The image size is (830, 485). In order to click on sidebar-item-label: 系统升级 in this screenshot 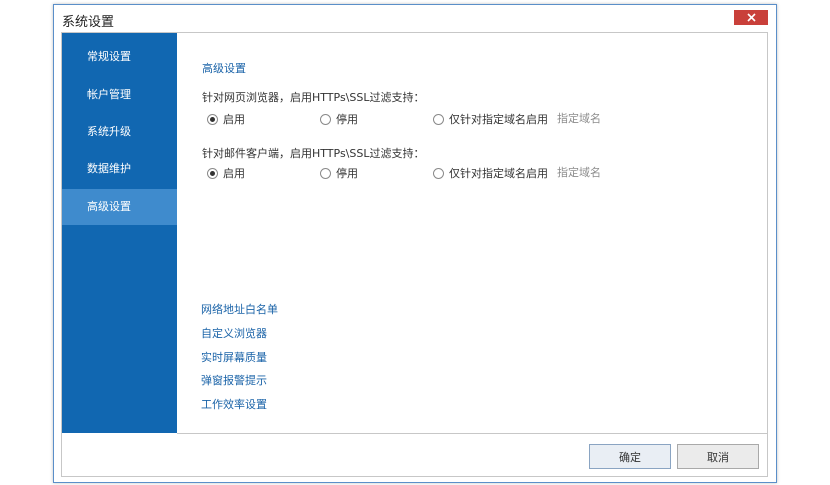, I will do `click(109, 131)`.